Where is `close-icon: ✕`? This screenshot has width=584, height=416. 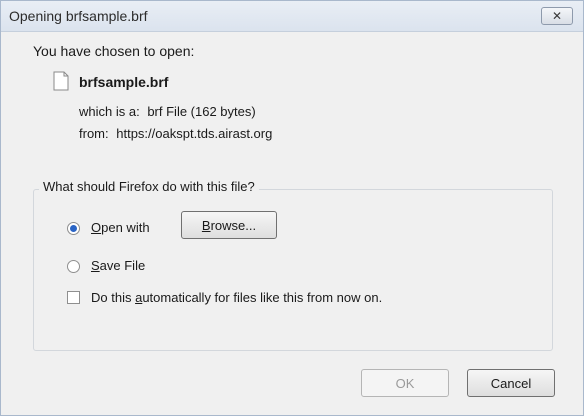
close-icon: ✕ is located at coordinates (557, 16).